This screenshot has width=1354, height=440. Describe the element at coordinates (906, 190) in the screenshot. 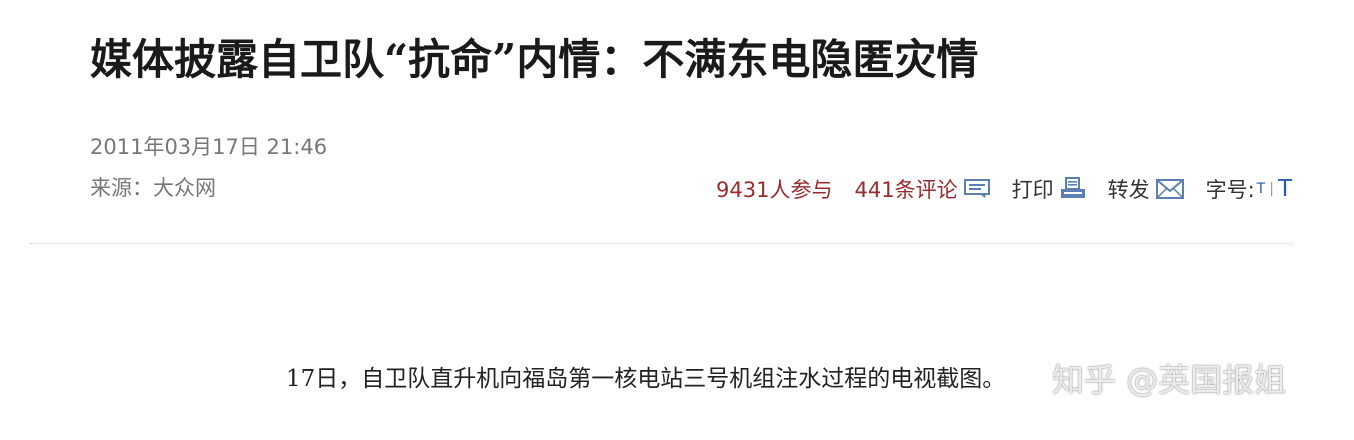

I see `comments-label: 441条评论` at that location.